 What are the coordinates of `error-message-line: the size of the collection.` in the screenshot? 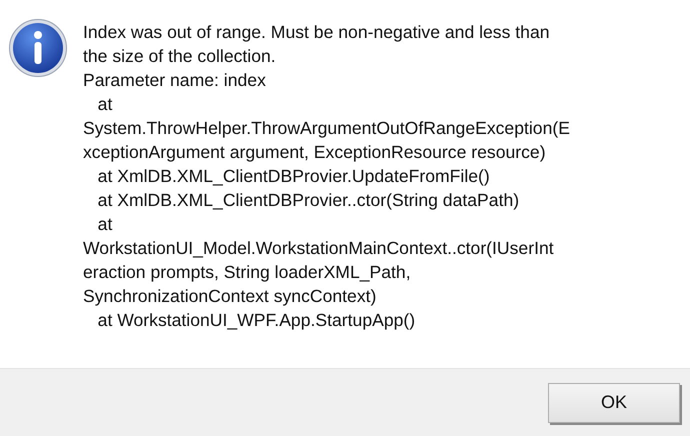 It's located at (180, 56).